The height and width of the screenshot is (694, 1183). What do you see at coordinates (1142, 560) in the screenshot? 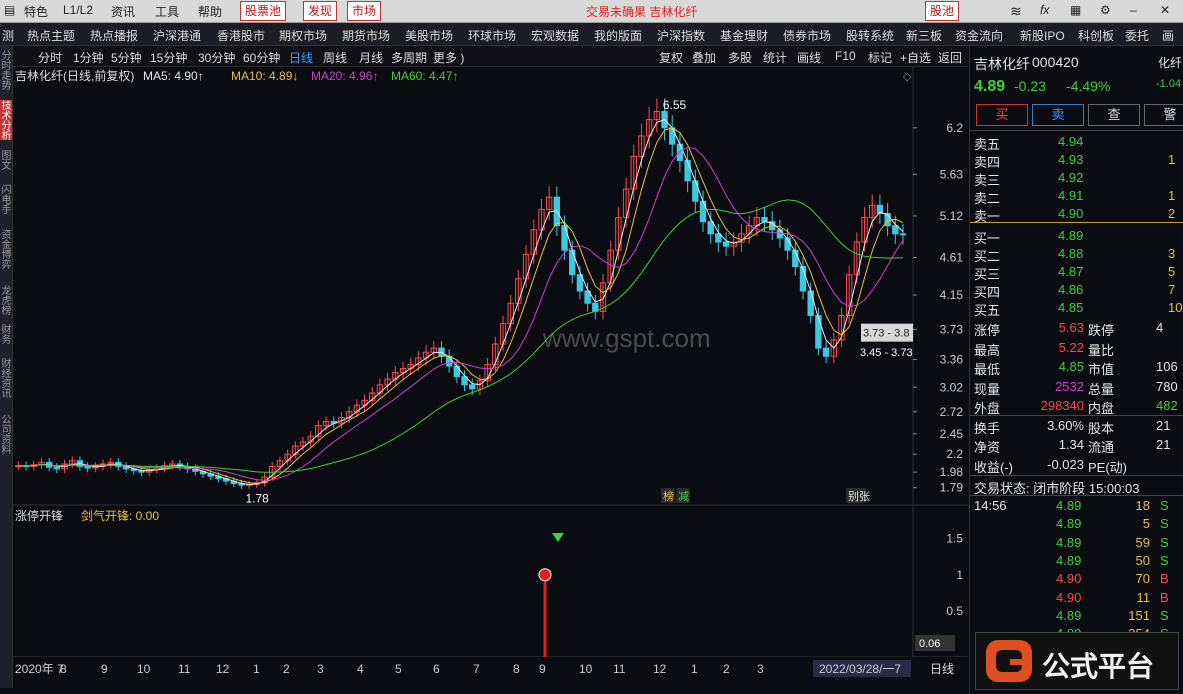
I see `tick-volume: 50` at bounding box center [1142, 560].